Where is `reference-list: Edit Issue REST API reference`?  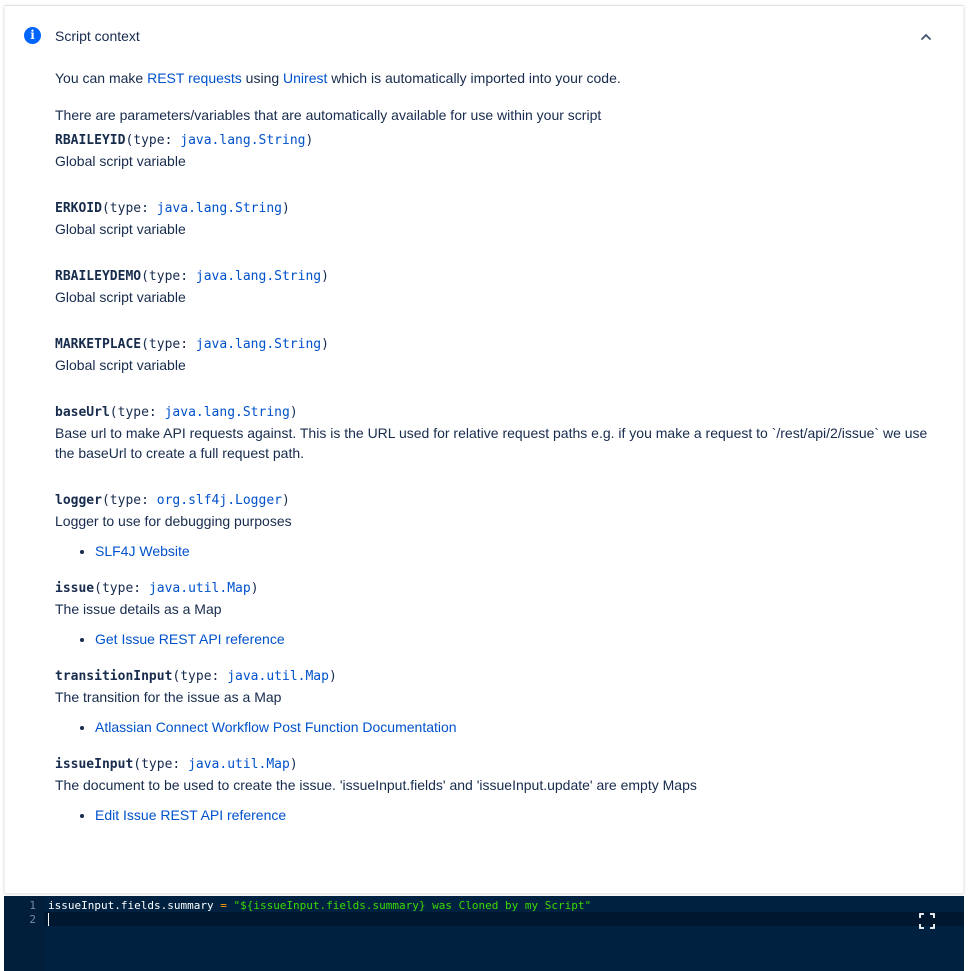 reference-list: Edit Issue REST API reference is located at coordinates (500, 815).